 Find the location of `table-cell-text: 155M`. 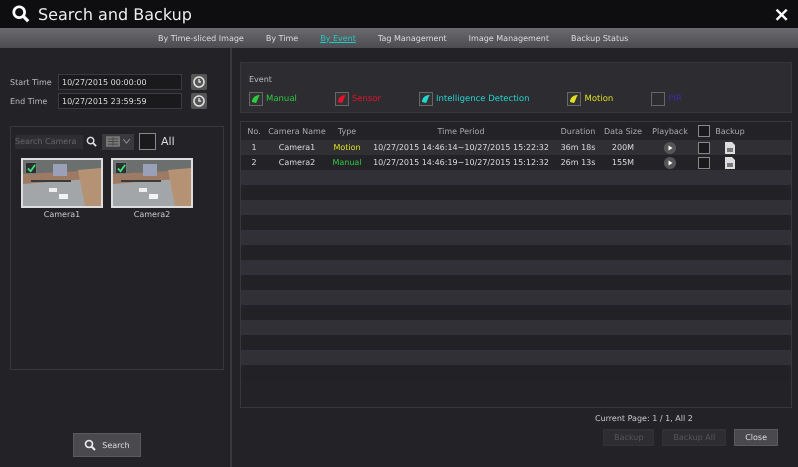

table-cell-text: 155M is located at coordinates (623, 162).